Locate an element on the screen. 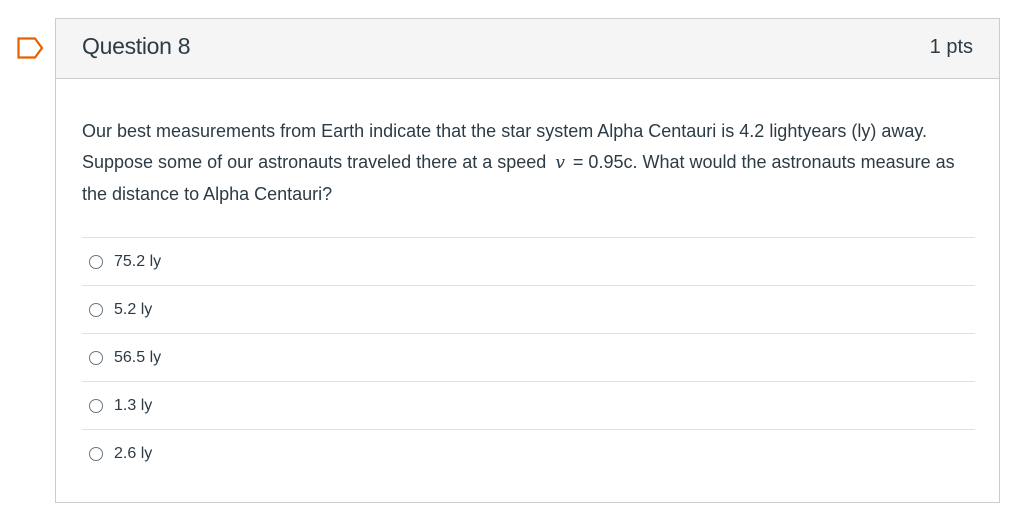 The width and height of the screenshot is (1024, 528). answer-option-3: 56.5 ly is located at coordinates (528, 357).